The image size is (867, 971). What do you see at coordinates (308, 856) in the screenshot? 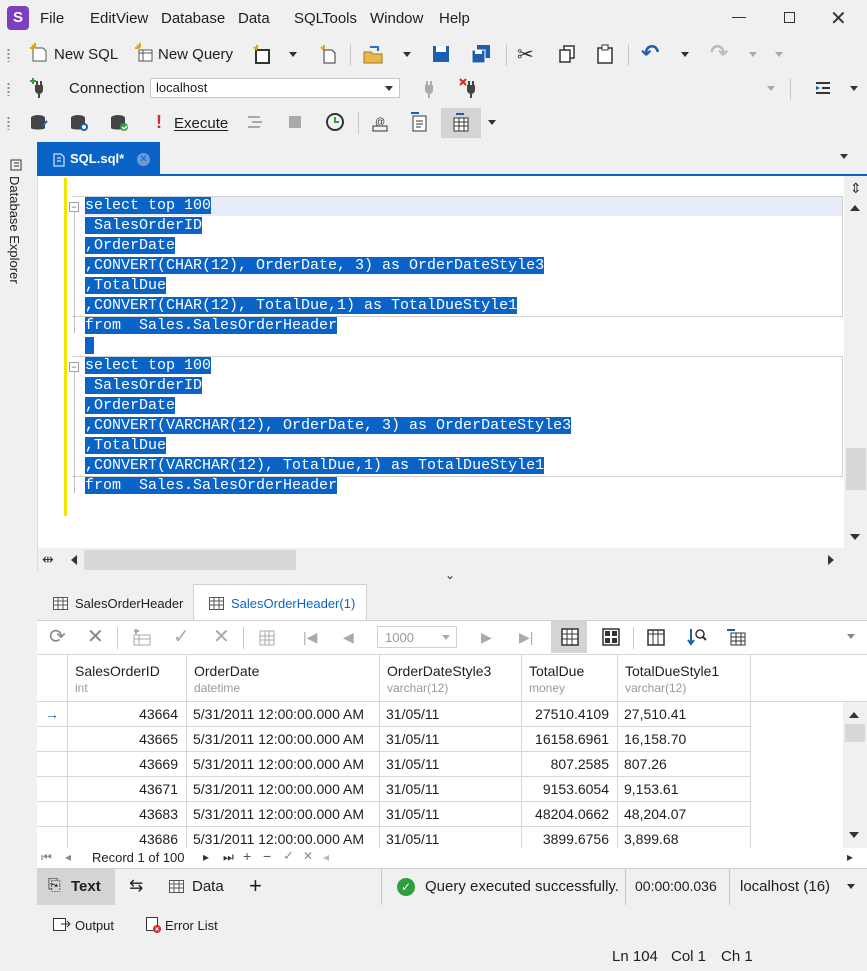
I see `cancel-record-icon: ✕` at bounding box center [308, 856].